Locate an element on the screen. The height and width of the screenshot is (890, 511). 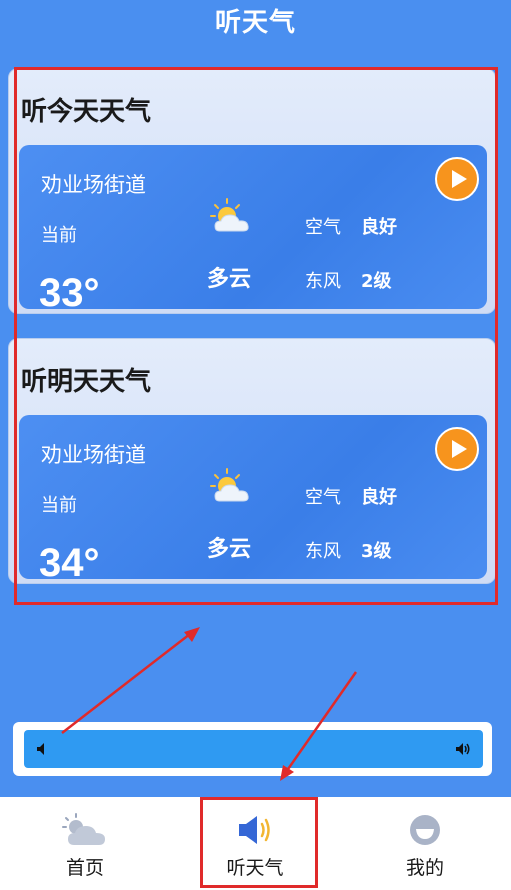
page-title: 听天气 is located at coordinates (255, 23).